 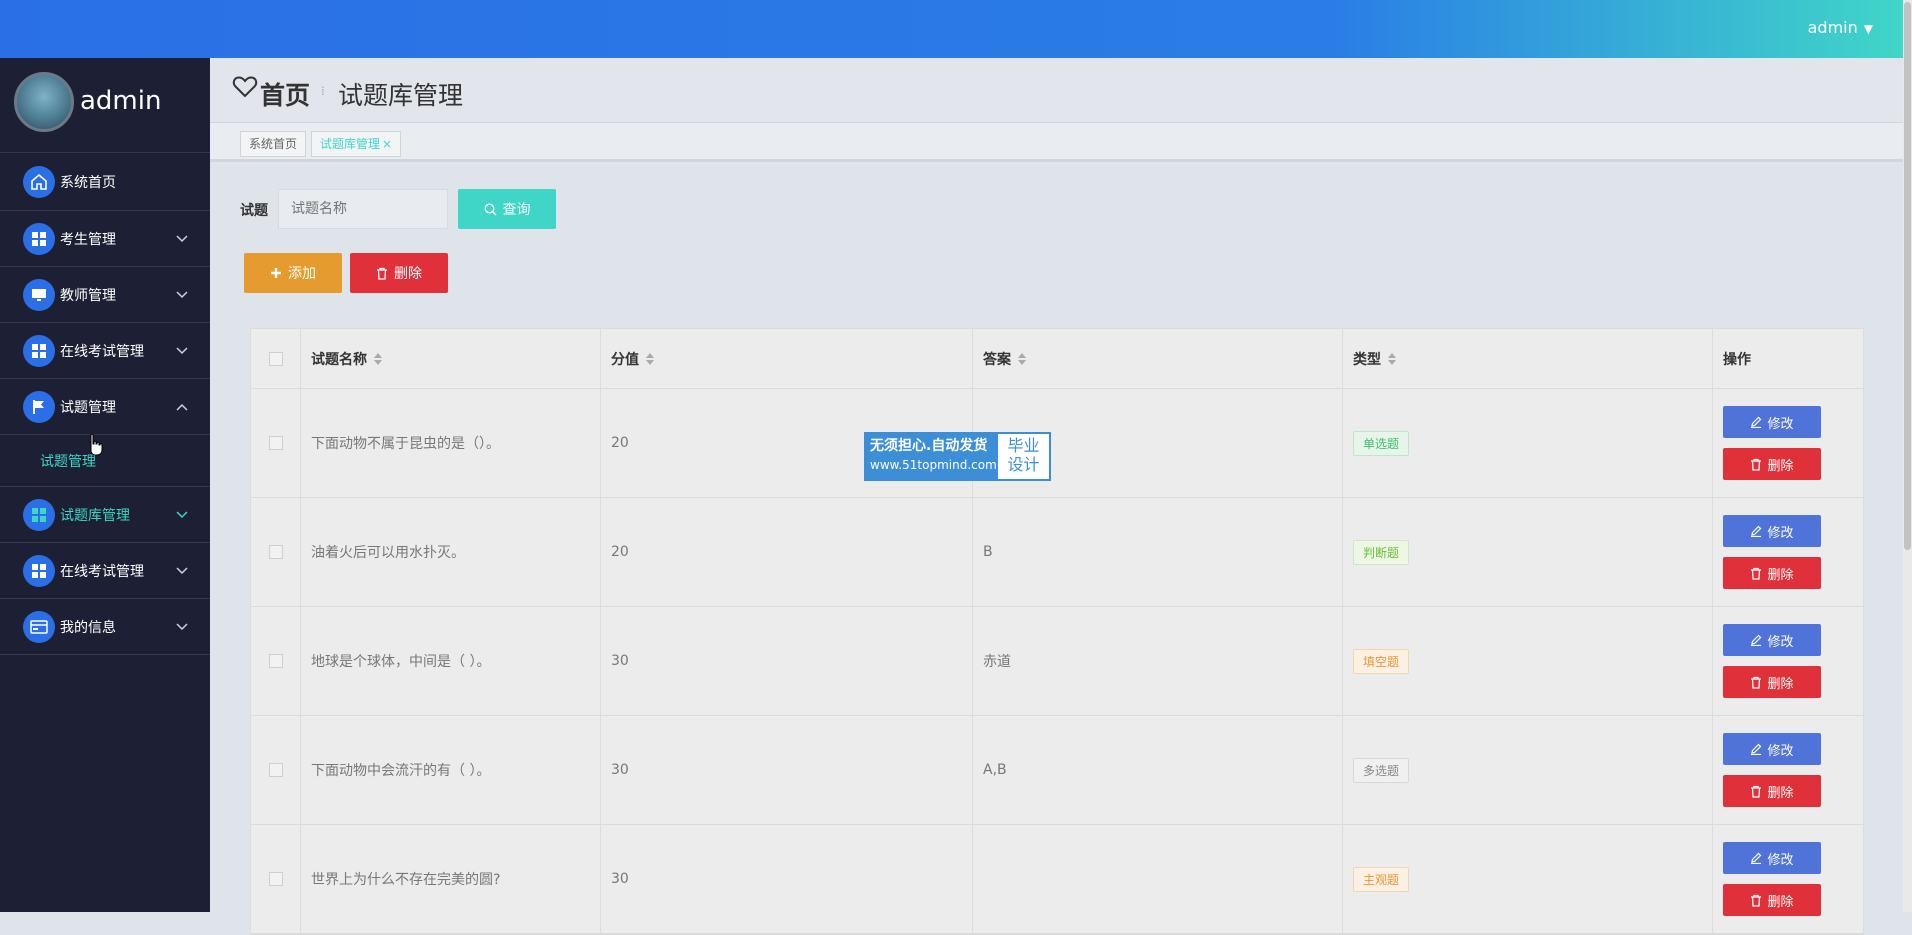 What do you see at coordinates (105, 461) in the screenshot?
I see `sidebar-subitem-questions: 试题管理` at bounding box center [105, 461].